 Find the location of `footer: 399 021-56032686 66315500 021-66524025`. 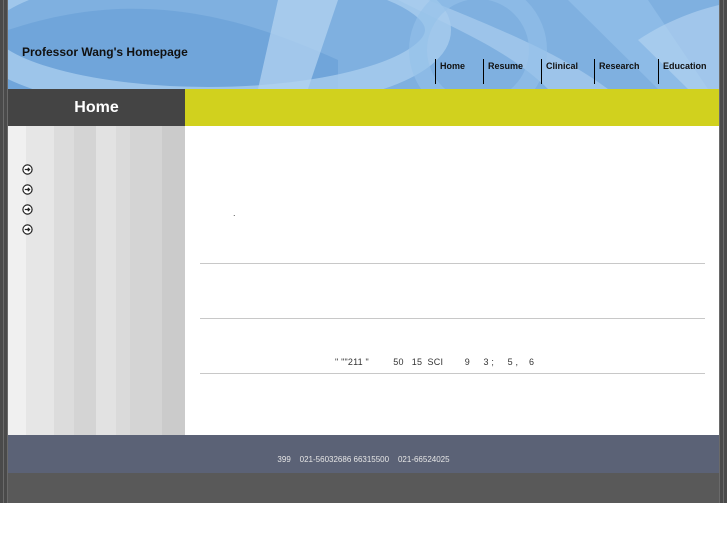

footer: 399 021-56032686 66315500 021-66524025 is located at coordinates (363, 454).